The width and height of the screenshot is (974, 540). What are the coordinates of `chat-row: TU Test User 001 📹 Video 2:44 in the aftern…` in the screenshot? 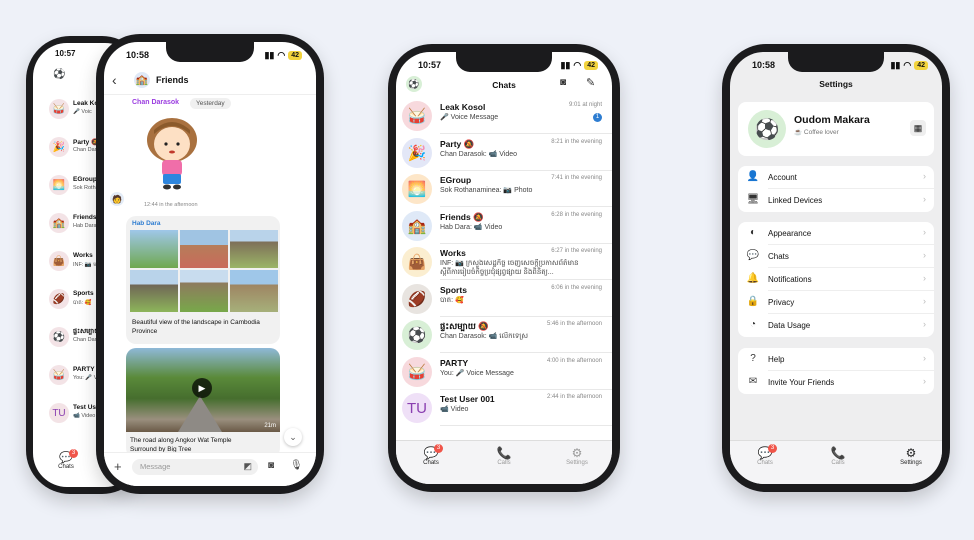 It's located at (504, 408).